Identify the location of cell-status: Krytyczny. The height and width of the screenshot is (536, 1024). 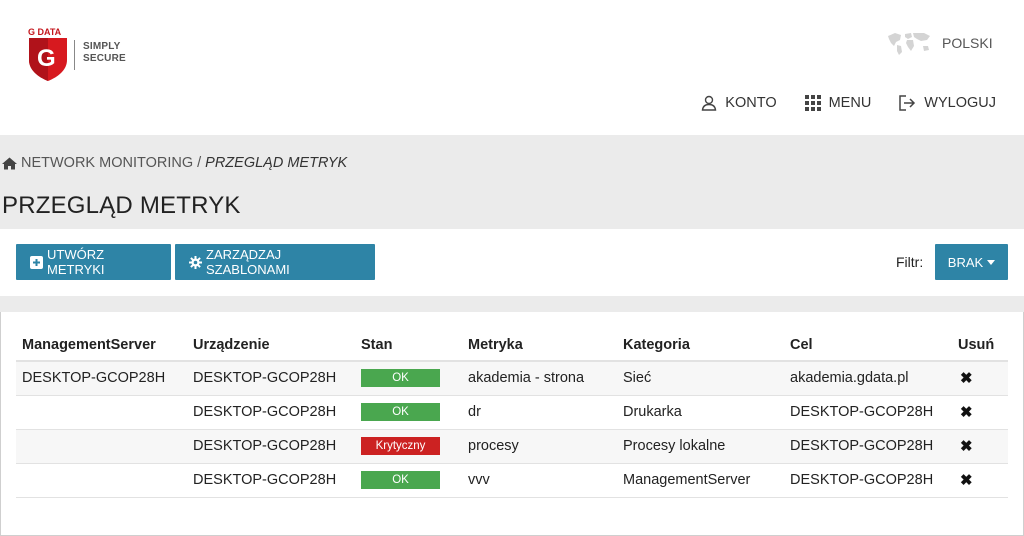
(408, 446).